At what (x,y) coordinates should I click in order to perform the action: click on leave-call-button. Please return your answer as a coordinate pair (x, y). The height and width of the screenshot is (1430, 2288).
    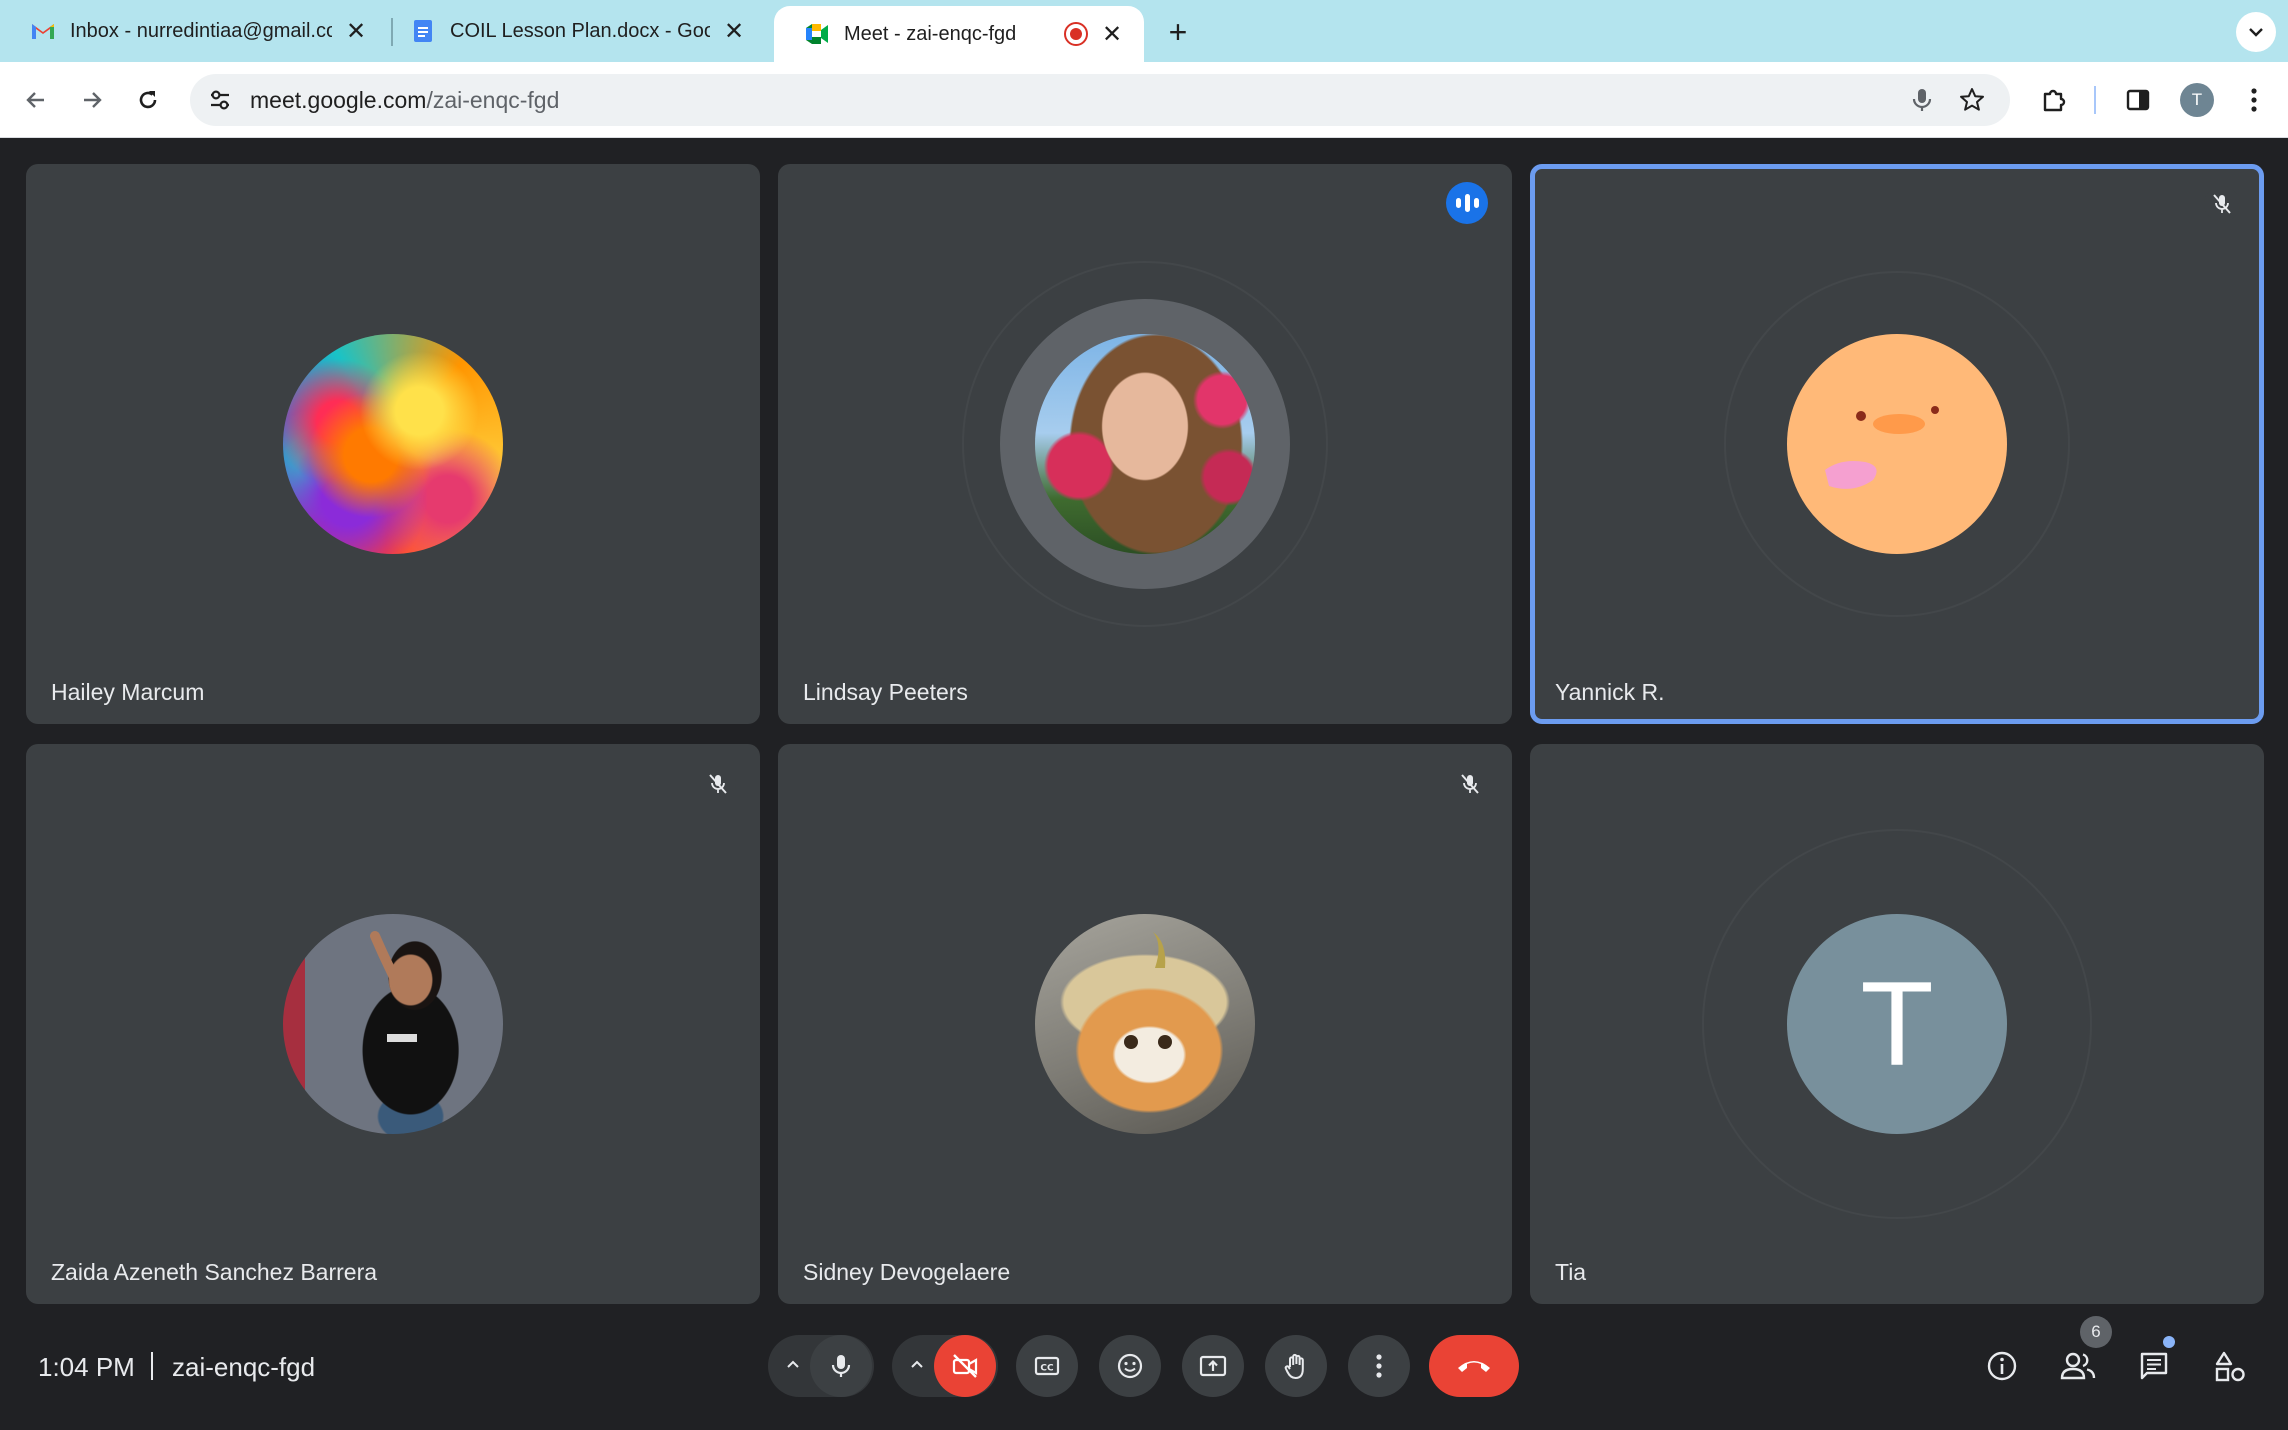
    Looking at the image, I should click on (1474, 1366).